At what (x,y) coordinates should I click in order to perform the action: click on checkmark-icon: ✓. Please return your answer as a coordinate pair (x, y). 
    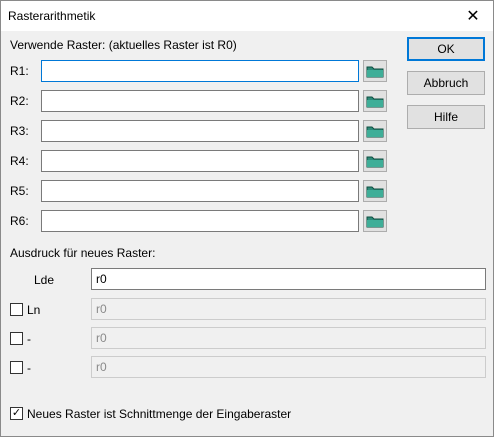
    Looking at the image, I should click on (16, 413).